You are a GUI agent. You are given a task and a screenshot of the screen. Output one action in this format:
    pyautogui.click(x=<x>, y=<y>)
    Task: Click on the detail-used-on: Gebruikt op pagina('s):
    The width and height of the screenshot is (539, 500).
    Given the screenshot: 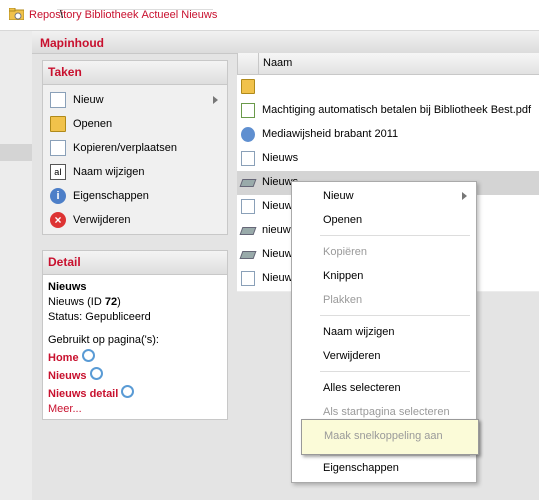 What is the action you would take?
    pyautogui.click(x=103, y=340)
    